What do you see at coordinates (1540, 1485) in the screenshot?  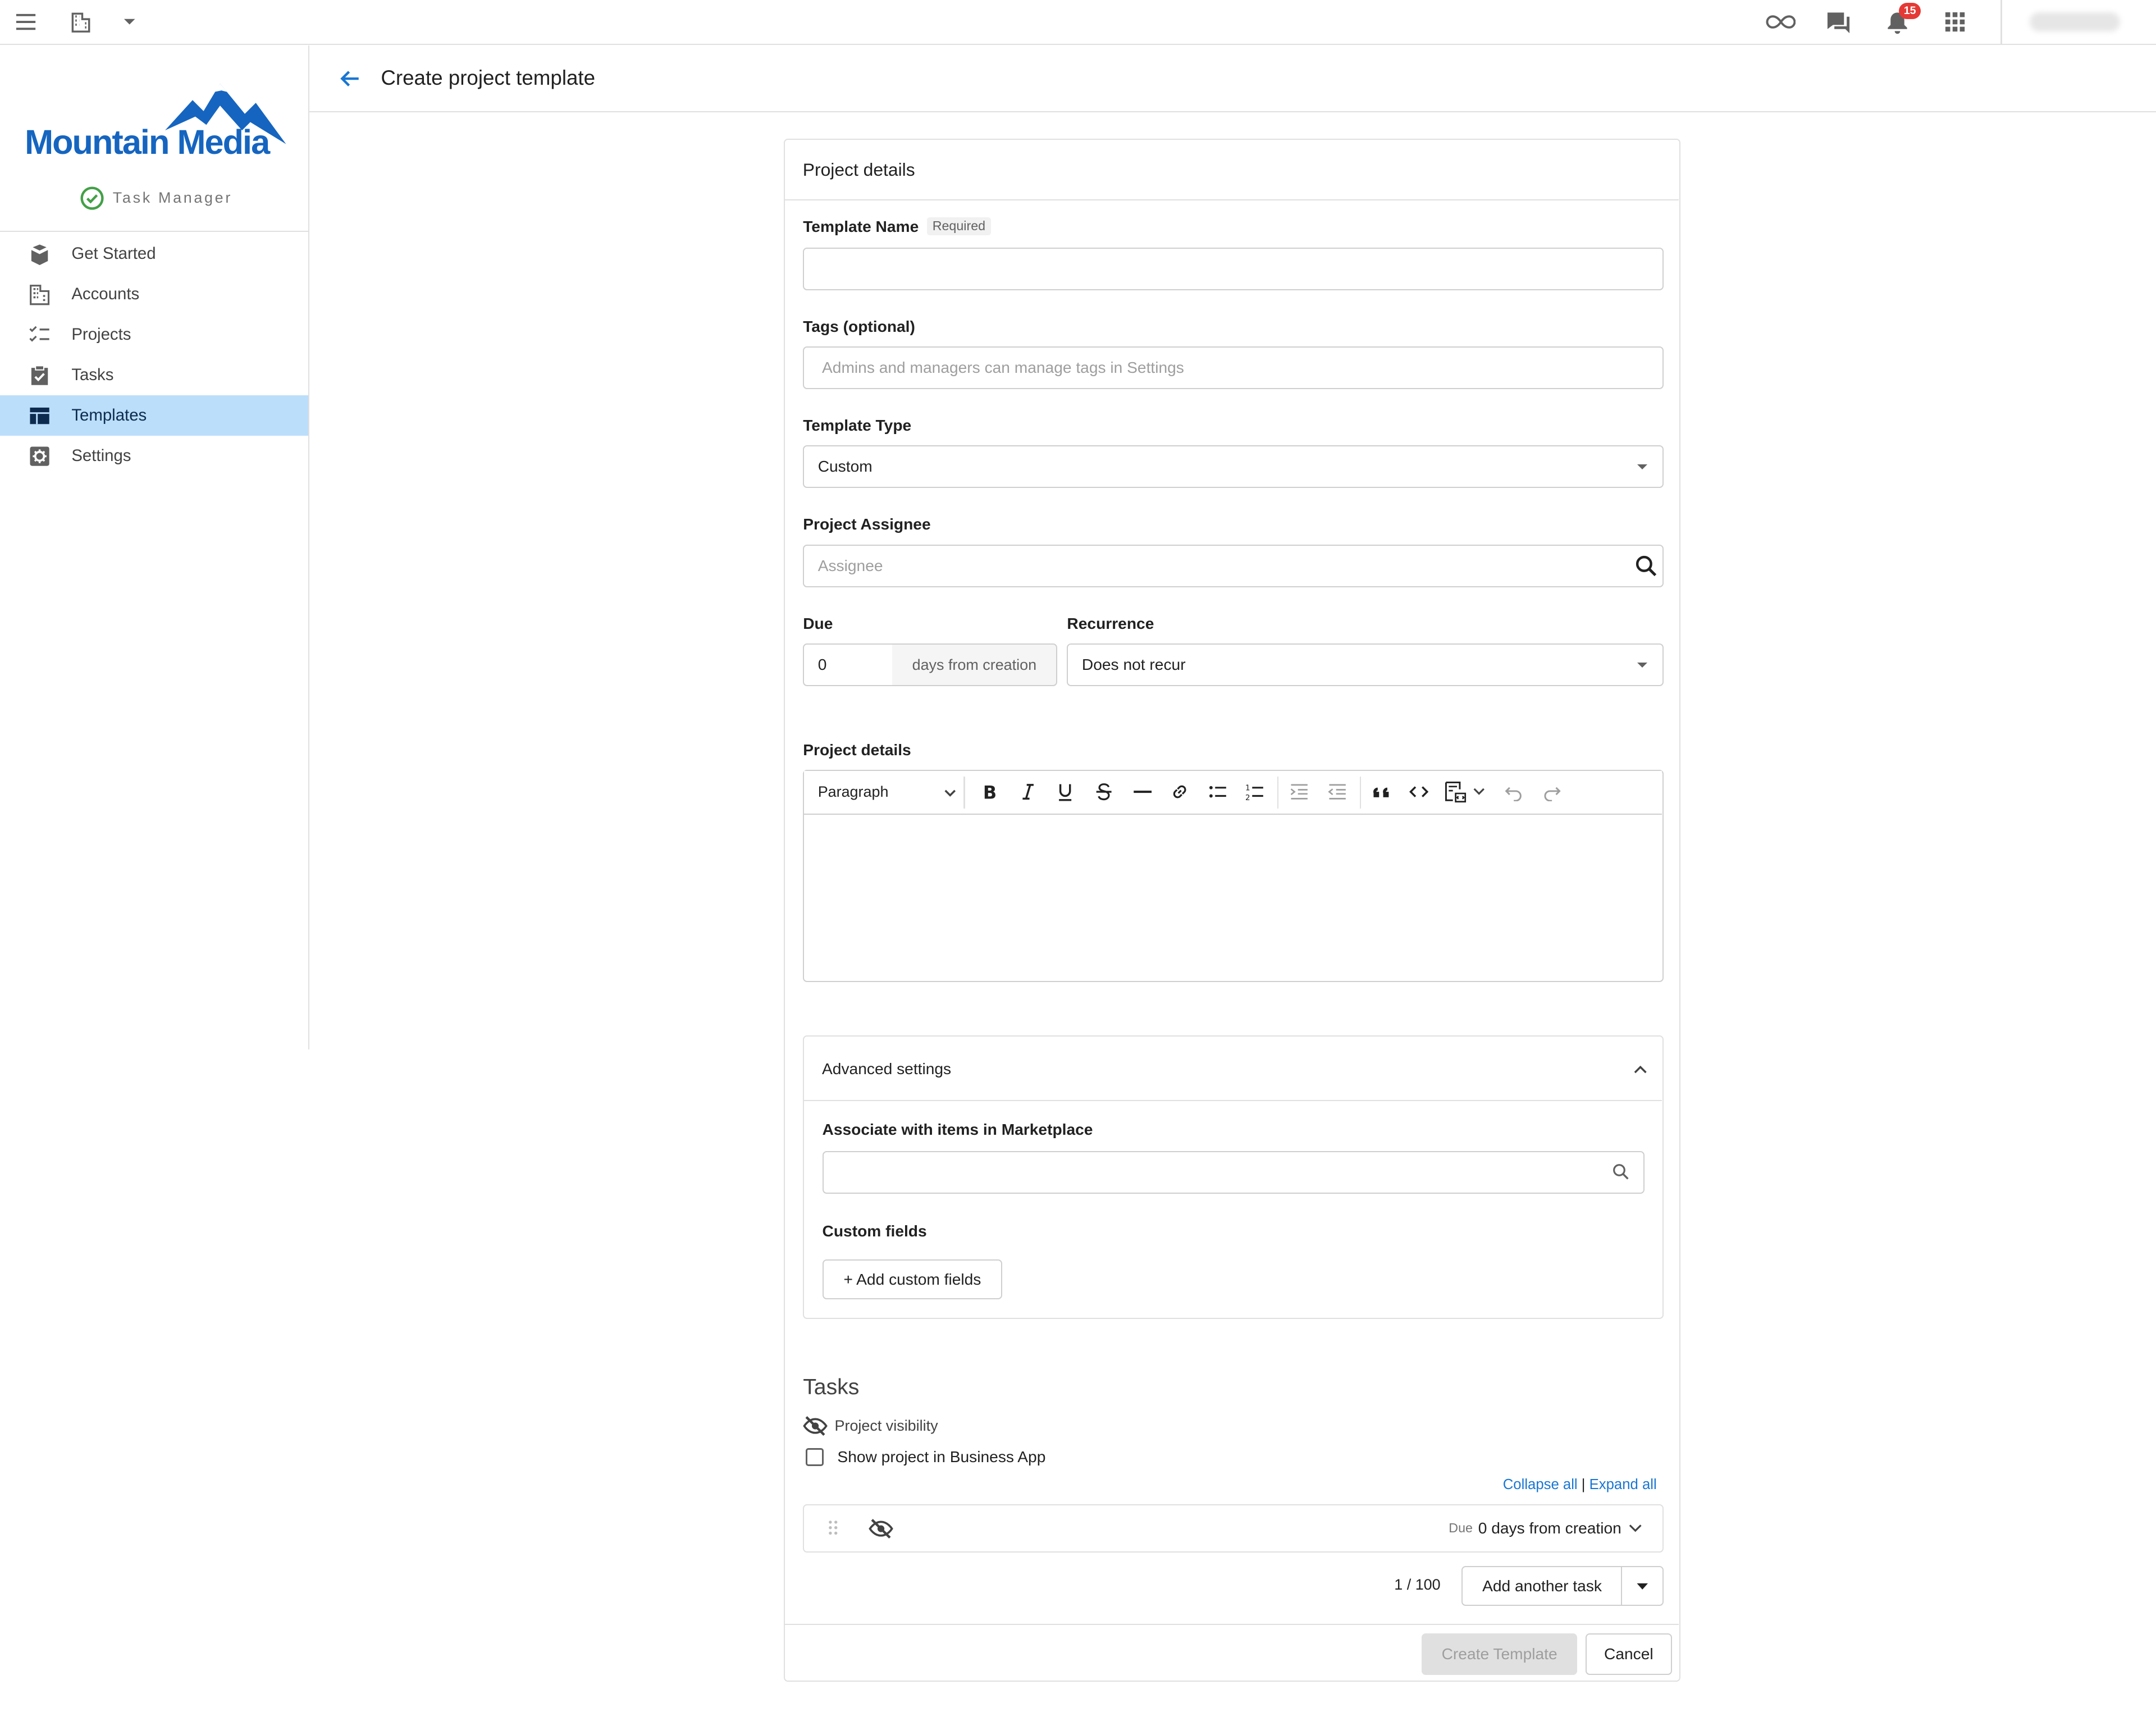 I see `collapse-all-link: Collapse all` at bounding box center [1540, 1485].